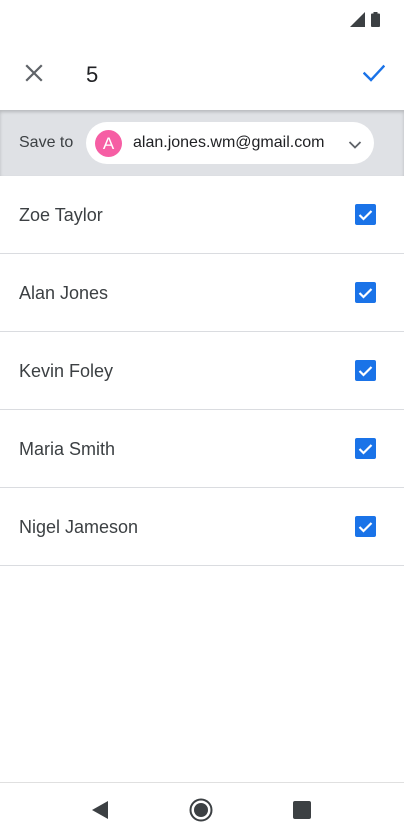  I want to click on status-bar, so click(202, 20).